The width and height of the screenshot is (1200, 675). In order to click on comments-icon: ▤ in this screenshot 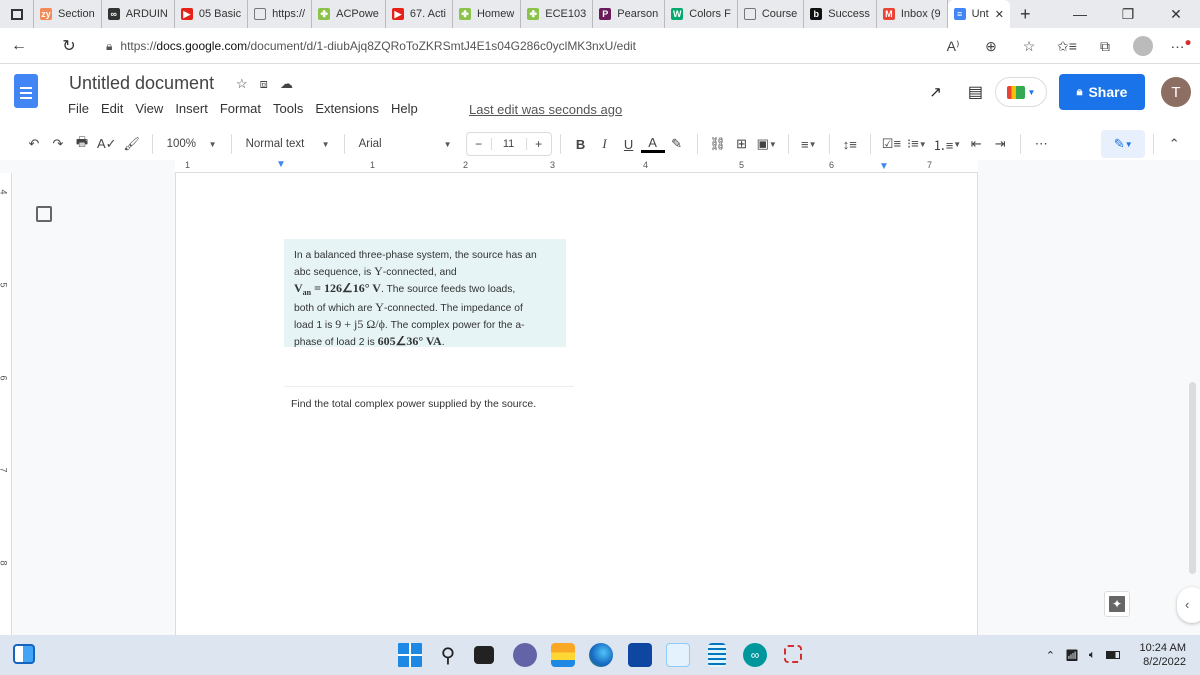, I will do `click(975, 92)`.